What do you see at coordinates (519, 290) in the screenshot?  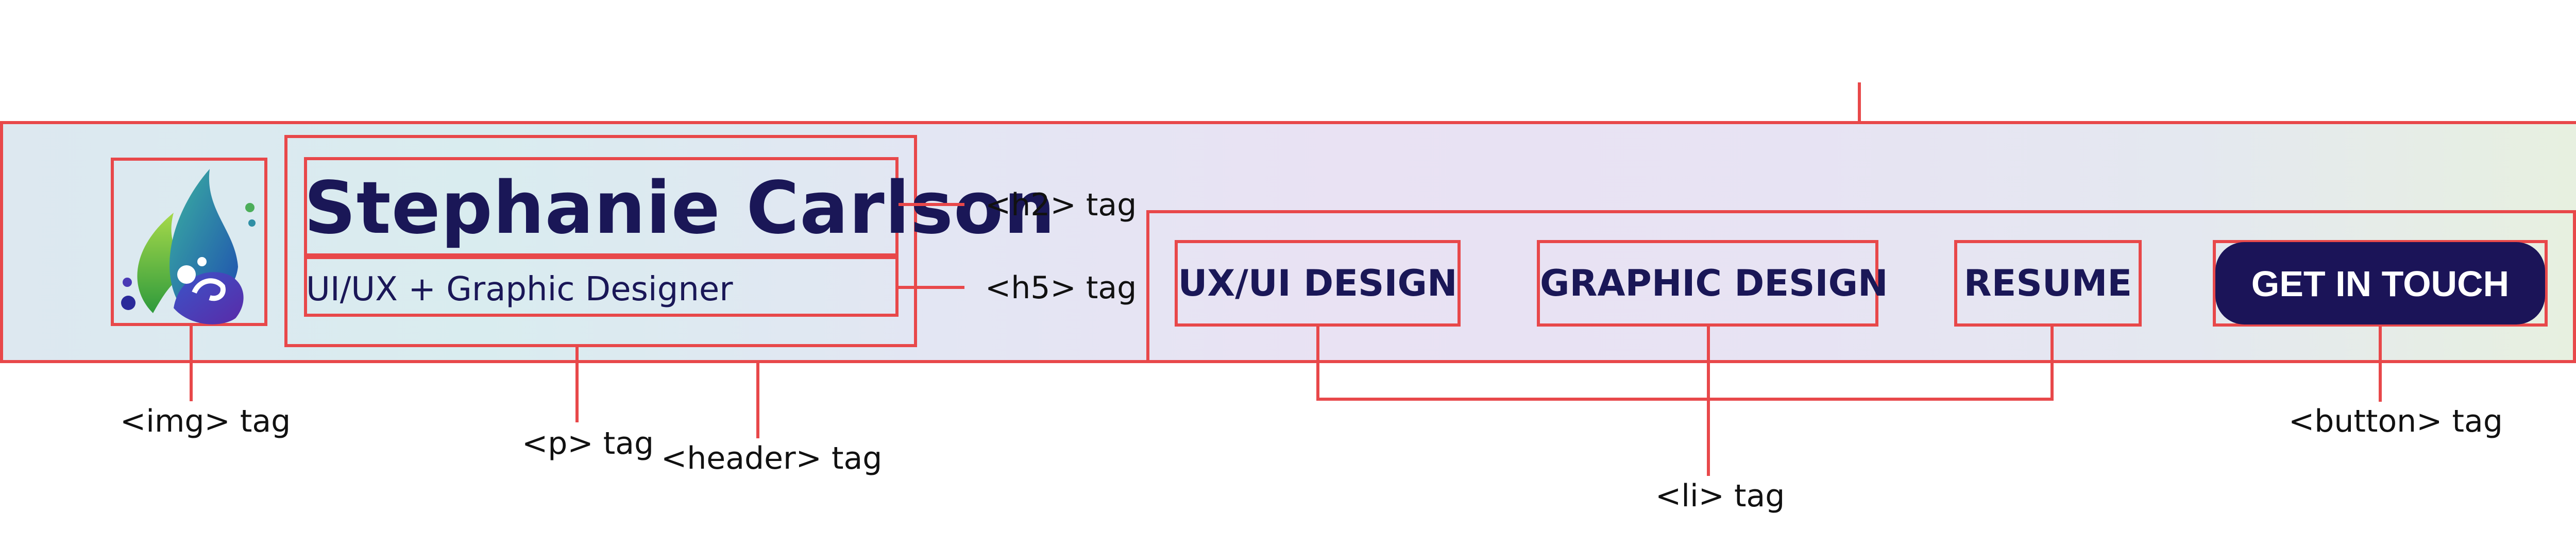 I see `designer-role: UI/UX + Graphic Designer` at bounding box center [519, 290].